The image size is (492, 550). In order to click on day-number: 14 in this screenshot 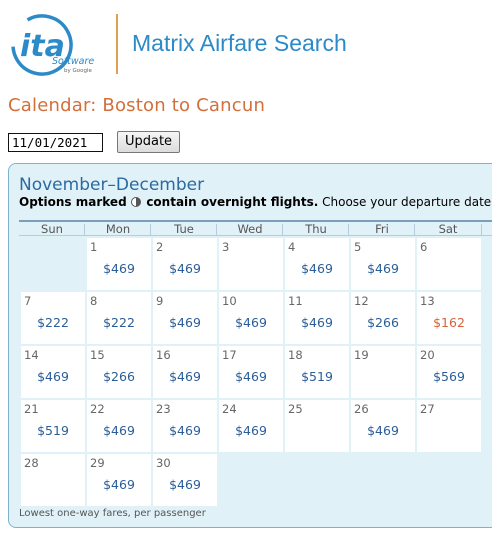, I will do `click(31, 355)`.